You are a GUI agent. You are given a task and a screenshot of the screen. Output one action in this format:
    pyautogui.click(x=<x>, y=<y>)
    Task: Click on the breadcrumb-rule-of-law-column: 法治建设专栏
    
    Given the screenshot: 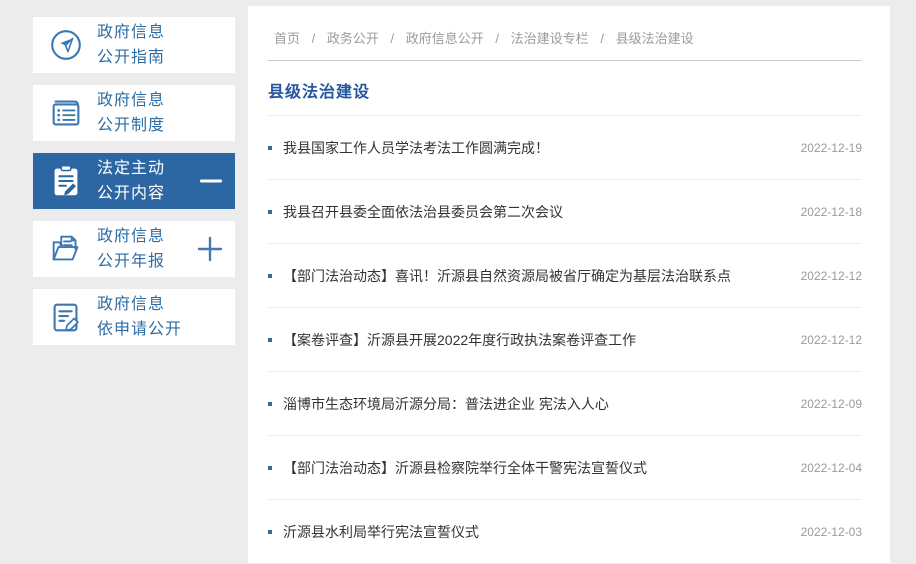 What is the action you would take?
    pyautogui.click(x=550, y=38)
    